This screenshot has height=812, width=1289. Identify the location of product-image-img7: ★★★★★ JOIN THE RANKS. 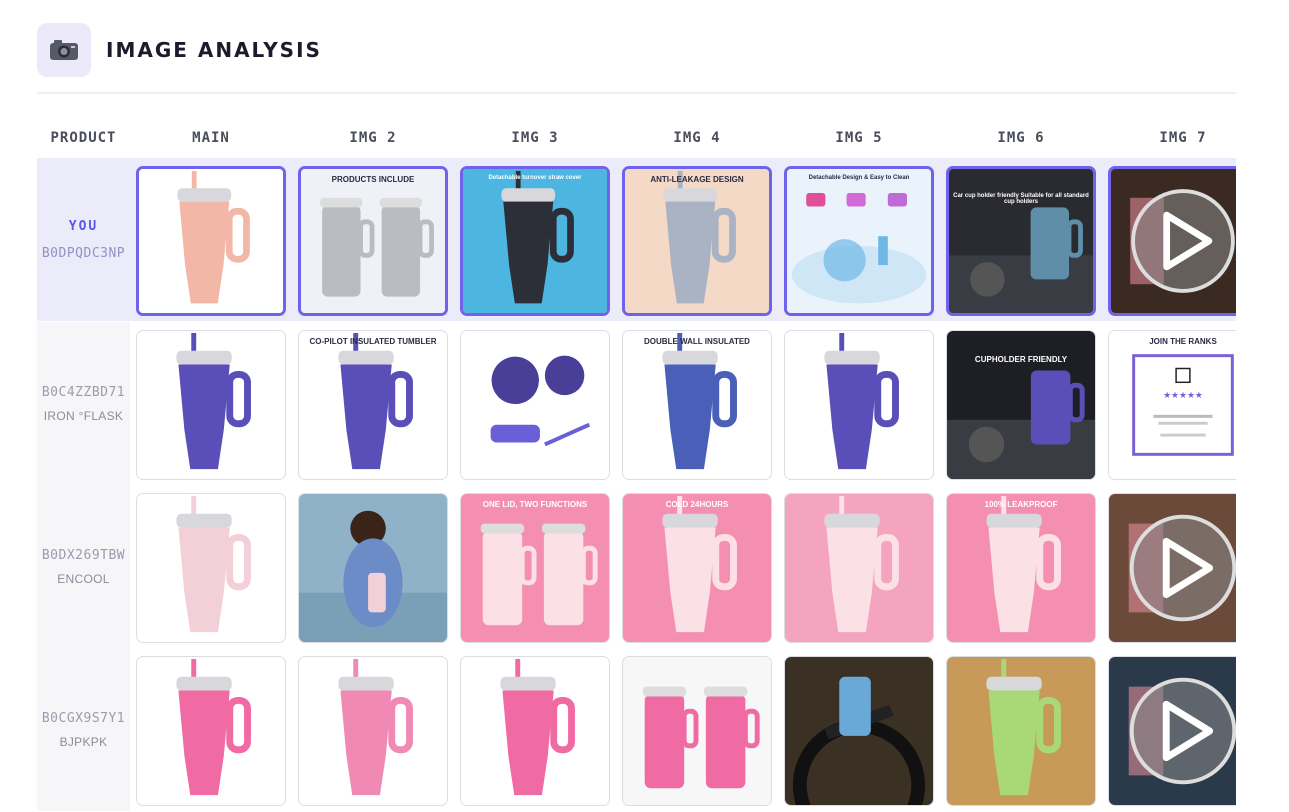
(1172, 405).